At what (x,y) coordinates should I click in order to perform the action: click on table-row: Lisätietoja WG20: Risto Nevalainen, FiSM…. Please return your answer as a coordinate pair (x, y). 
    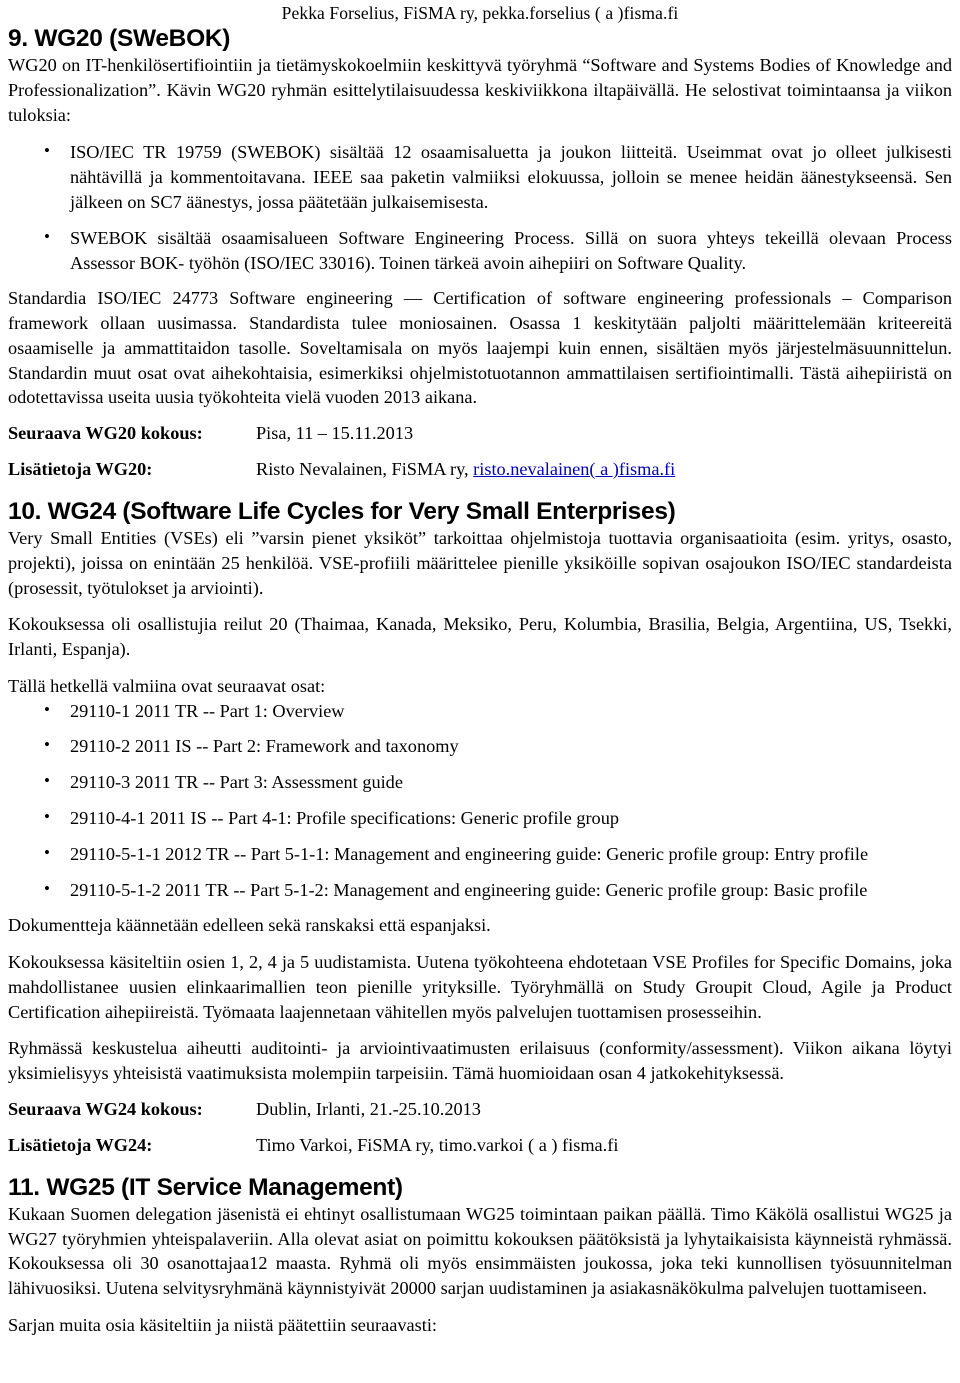
    Looking at the image, I should click on (480, 476).